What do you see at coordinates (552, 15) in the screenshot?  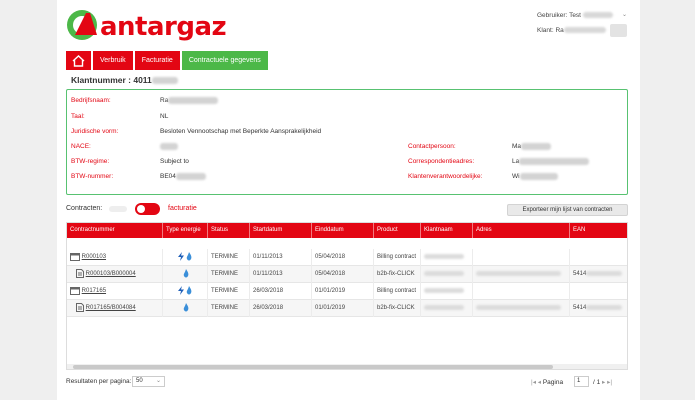 I see `user-label: Gebruiker:` at bounding box center [552, 15].